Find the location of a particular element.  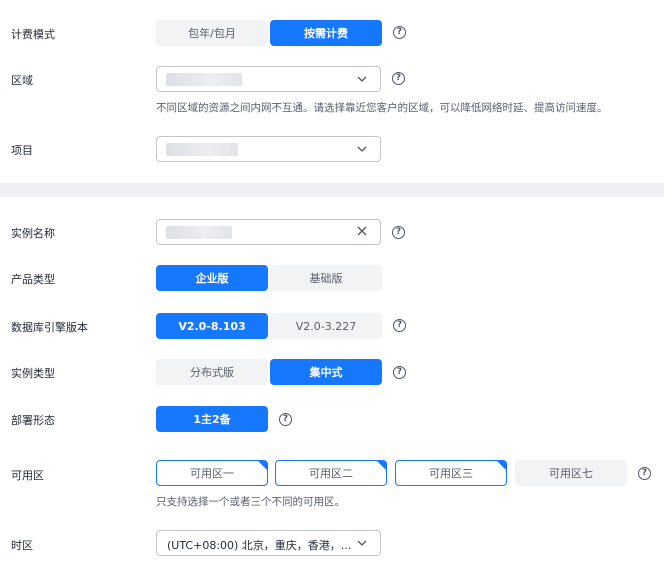

instance-name-label: 实例名称 is located at coordinates (33, 233).